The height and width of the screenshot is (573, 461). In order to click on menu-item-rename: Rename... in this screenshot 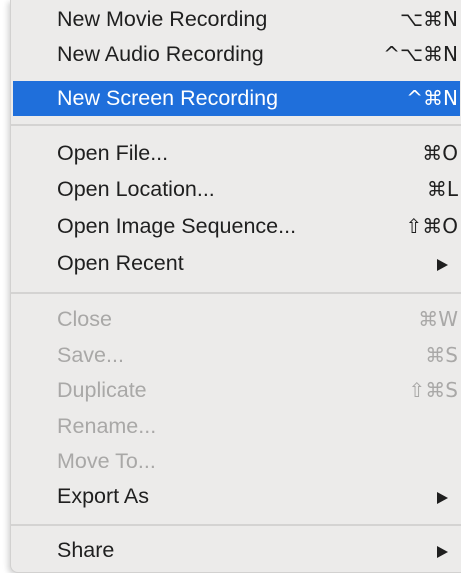, I will do `click(236, 426)`.